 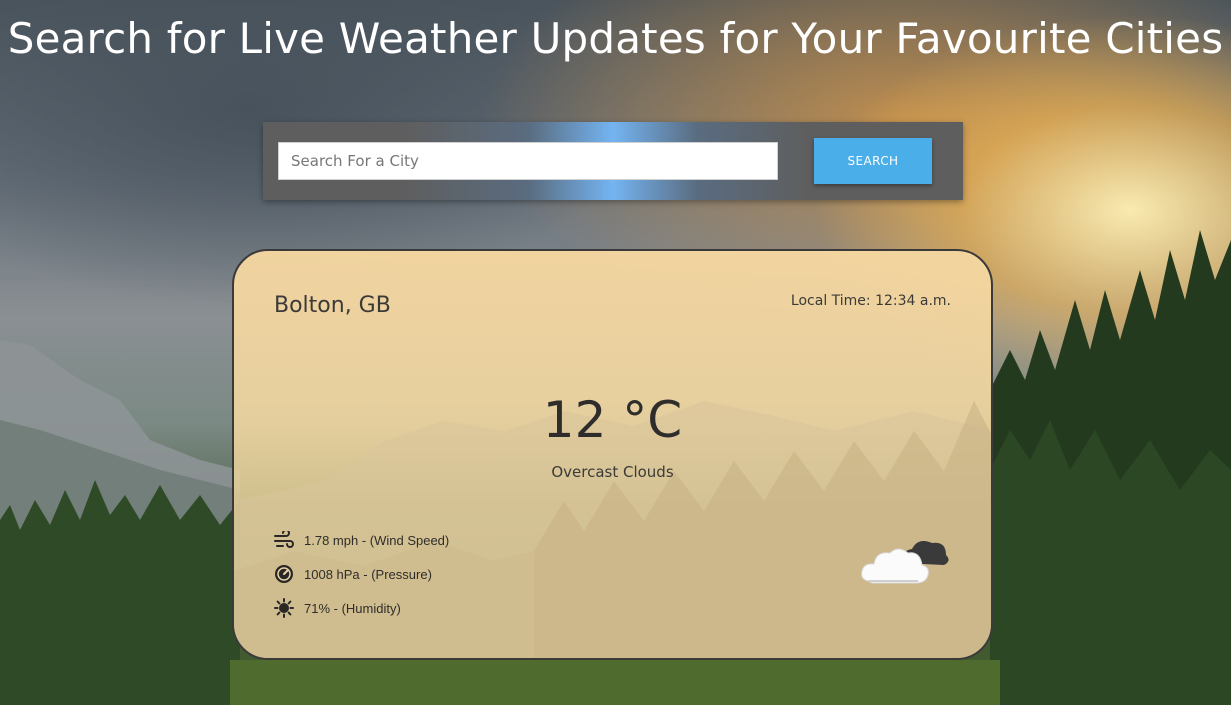 I want to click on stat-wind-speed: 1.78 mph - (Wind Speed), so click(x=360, y=540).